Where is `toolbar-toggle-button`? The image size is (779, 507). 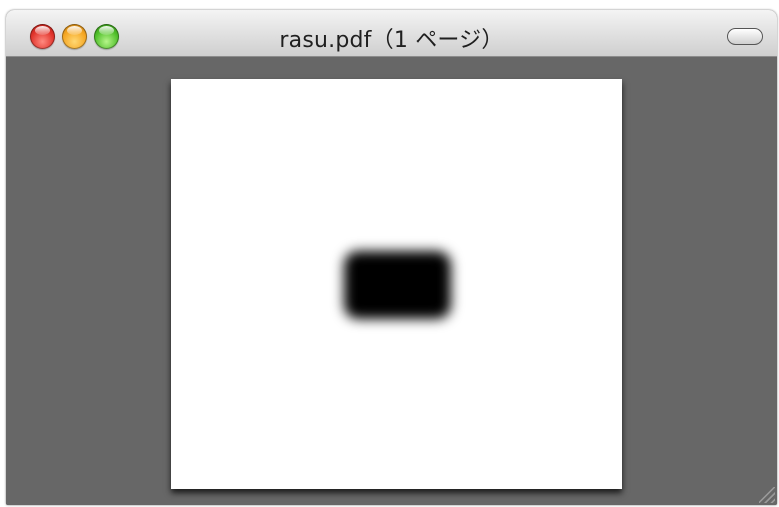 toolbar-toggle-button is located at coordinates (745, 36).